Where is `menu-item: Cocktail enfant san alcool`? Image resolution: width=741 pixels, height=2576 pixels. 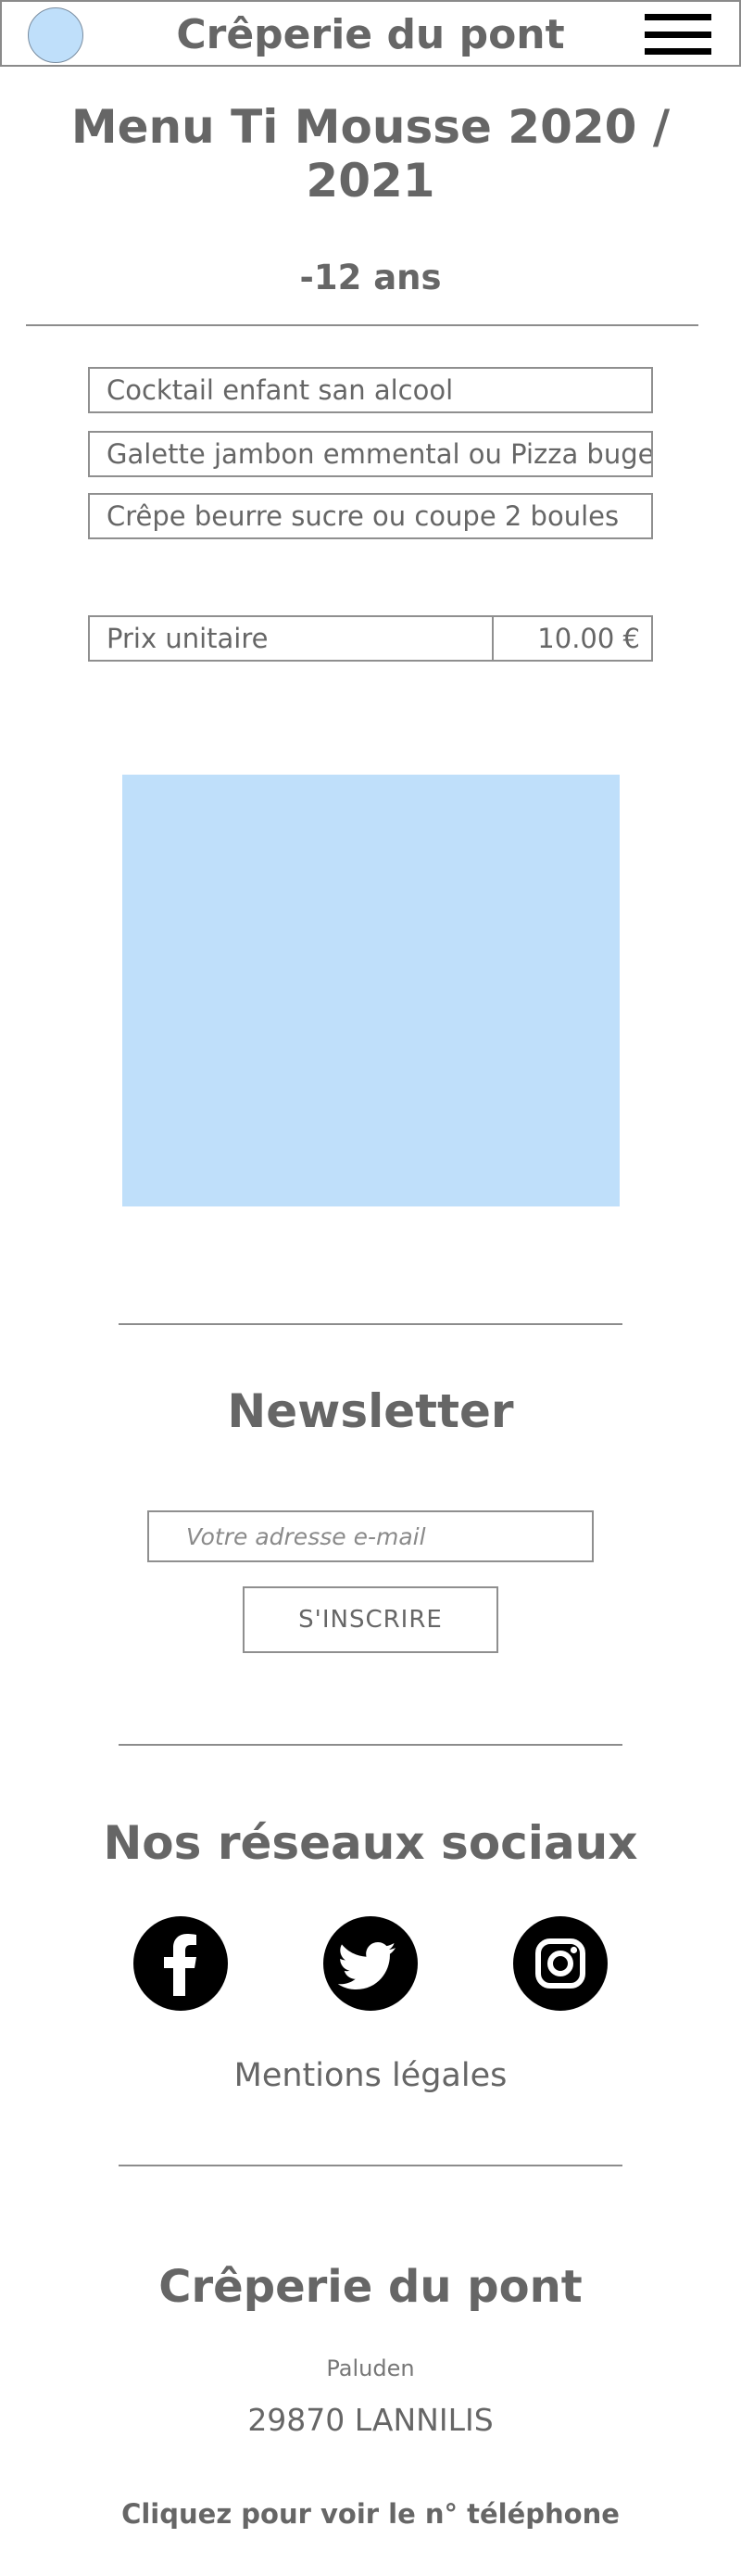 menu-item: Cocktail enfant san alcool is located at coordinates (370, 390).